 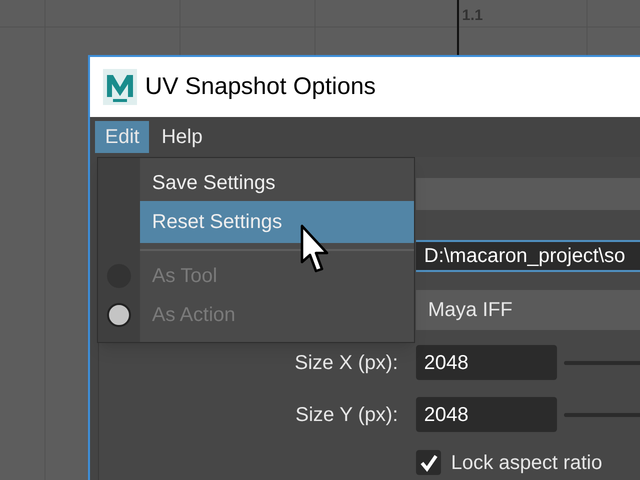 What do you see at coordinates (346, 415) in the screenshot?
I see `field-label: Size Y (px):` at bounding box center [346, 415].